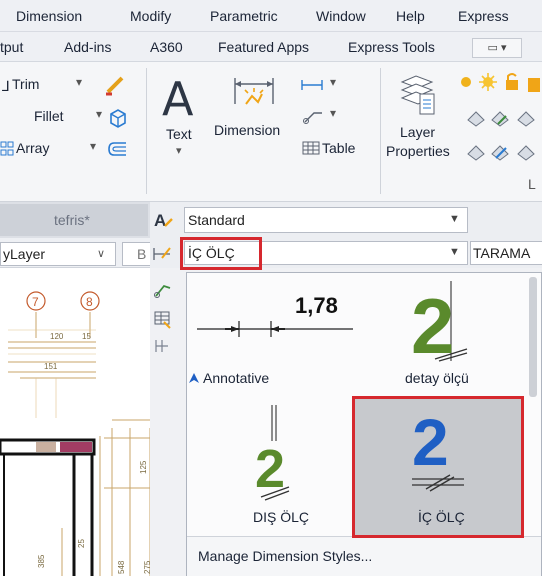 The height and width of the screenshot is (576, 542). What do you see at coordinates (391, 47) in the screenshot?
I see `tab-express-tools: Express Tools` at bounding box center [391, 47].